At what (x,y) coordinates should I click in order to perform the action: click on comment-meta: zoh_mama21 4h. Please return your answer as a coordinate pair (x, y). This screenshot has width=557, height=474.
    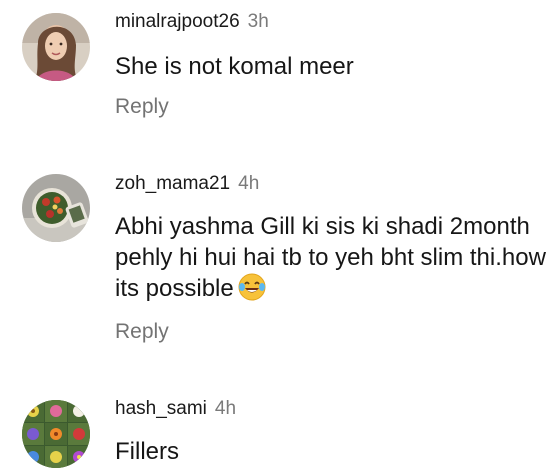
    Looking at the image, I should click on (187, 184).